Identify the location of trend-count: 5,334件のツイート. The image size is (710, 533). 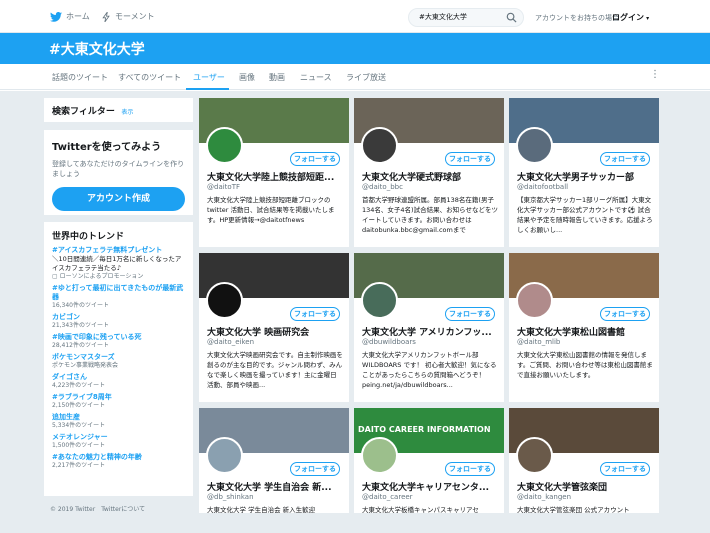
(79, 425).